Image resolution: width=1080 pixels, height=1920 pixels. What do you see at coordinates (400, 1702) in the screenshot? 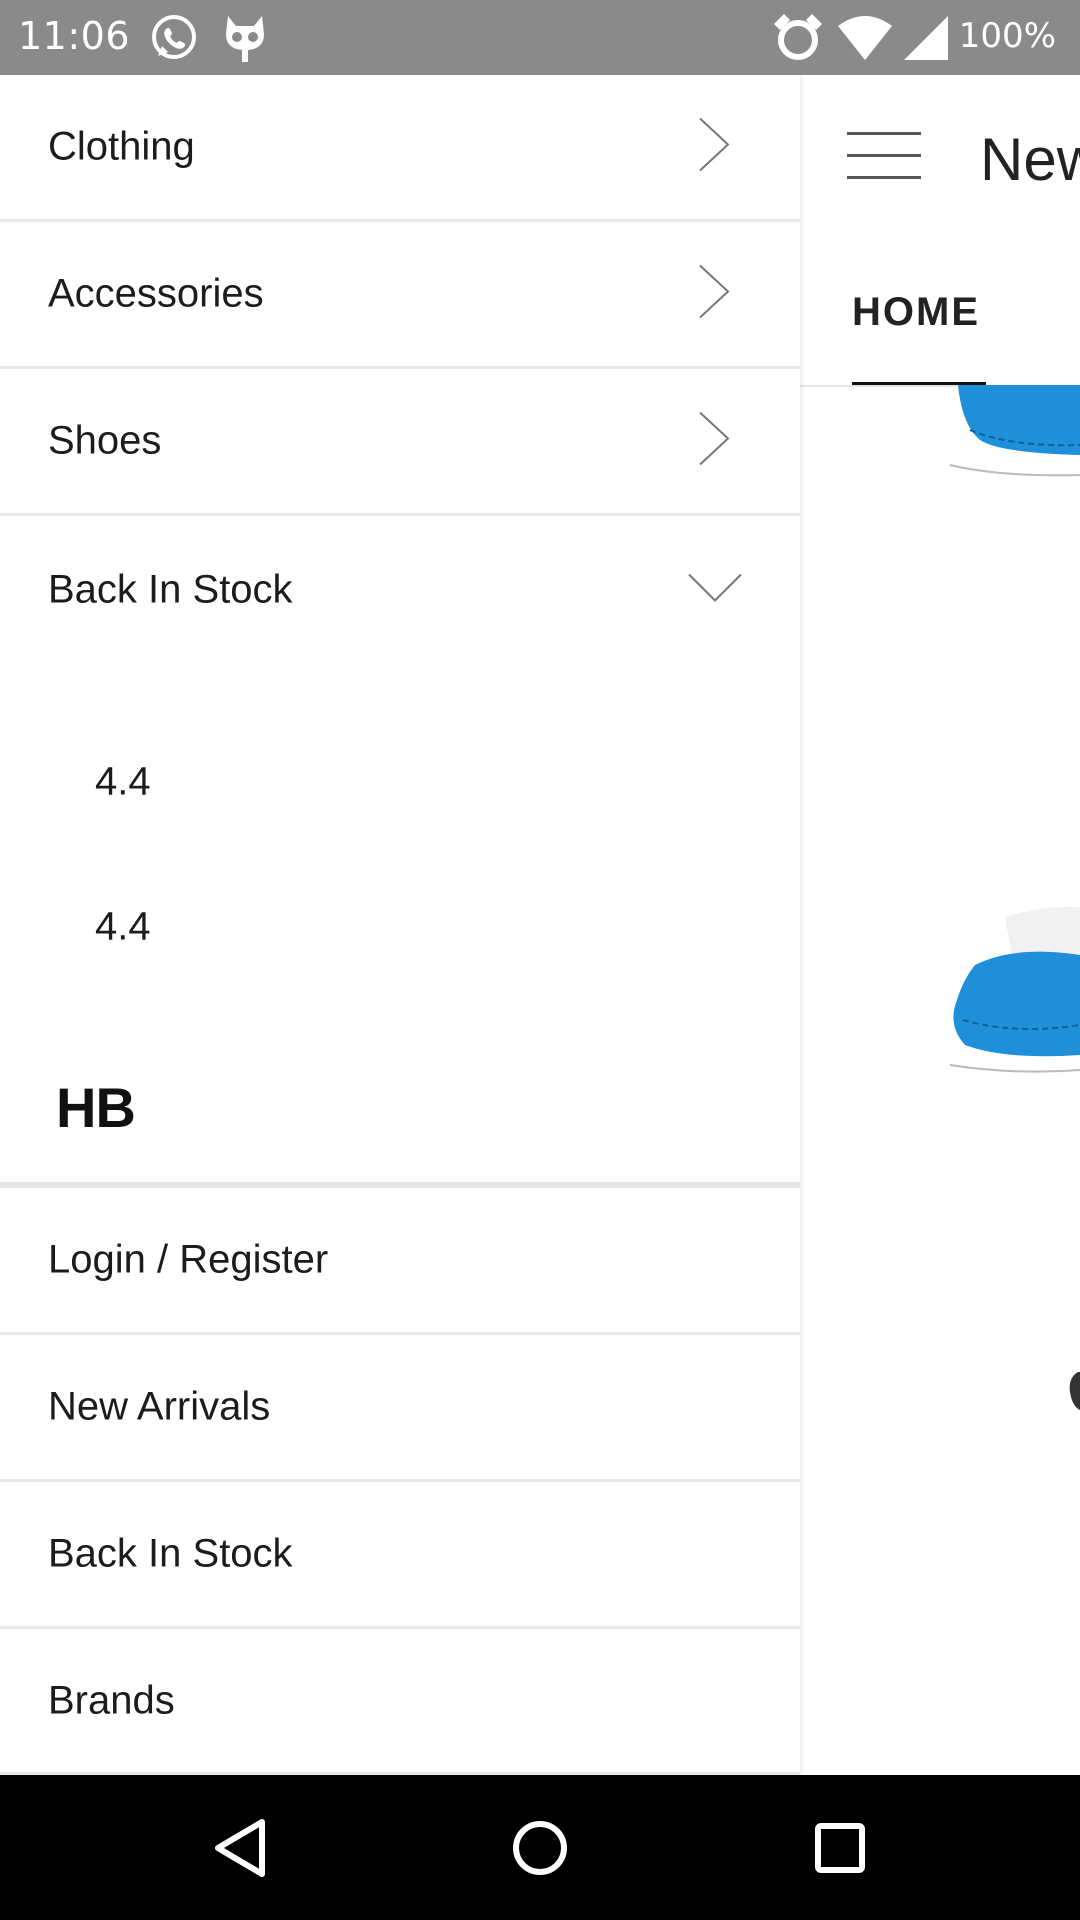
I see `menu-item-brands: Brands` at bounding box center [400, 1702].